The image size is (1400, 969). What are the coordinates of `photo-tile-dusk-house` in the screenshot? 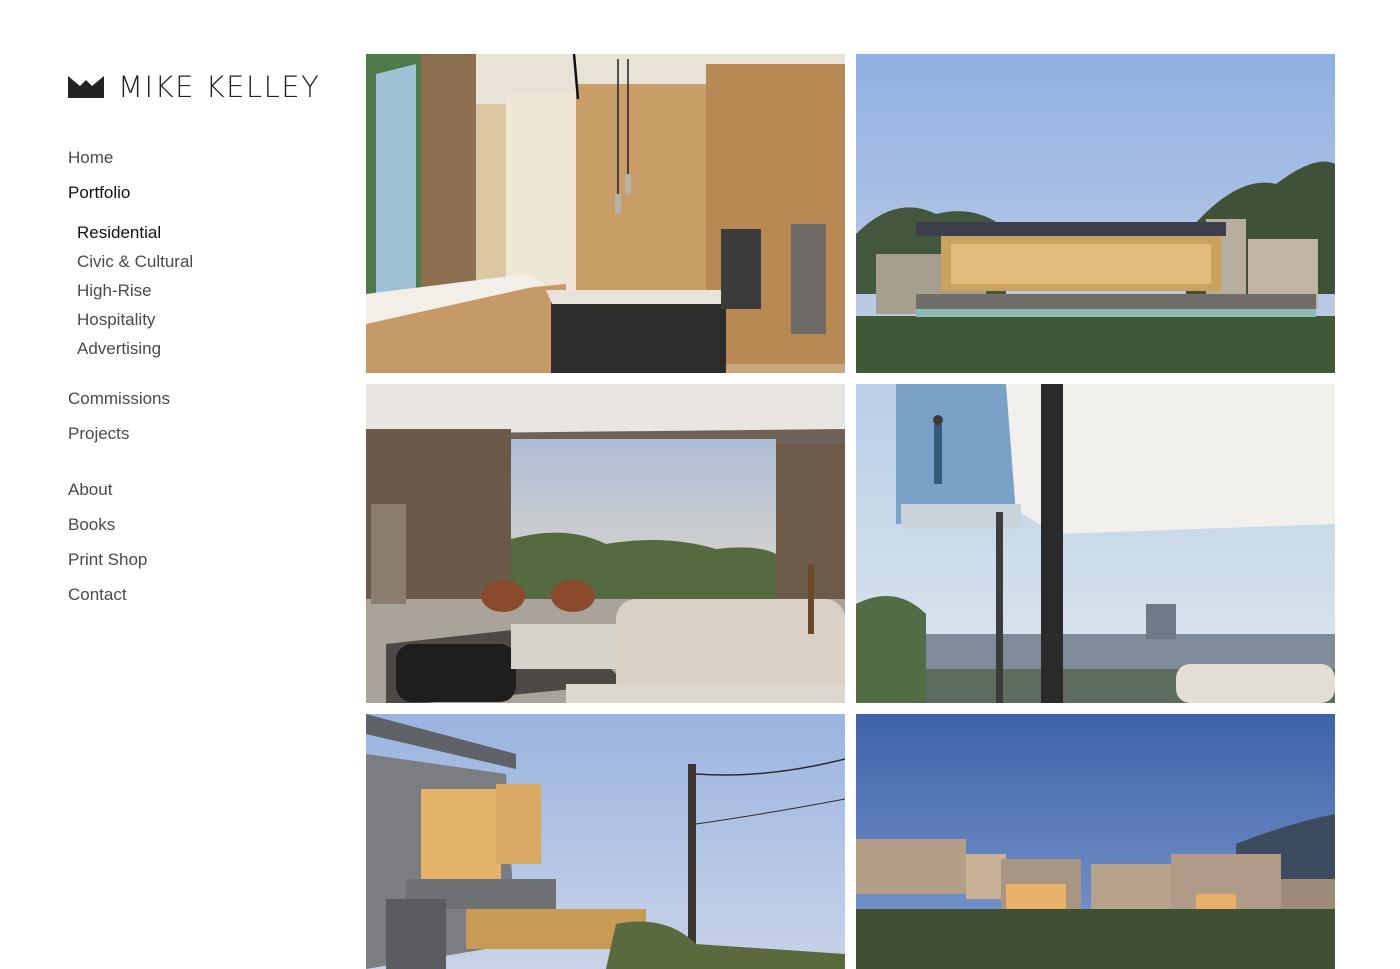 It's located at (1095, 213).